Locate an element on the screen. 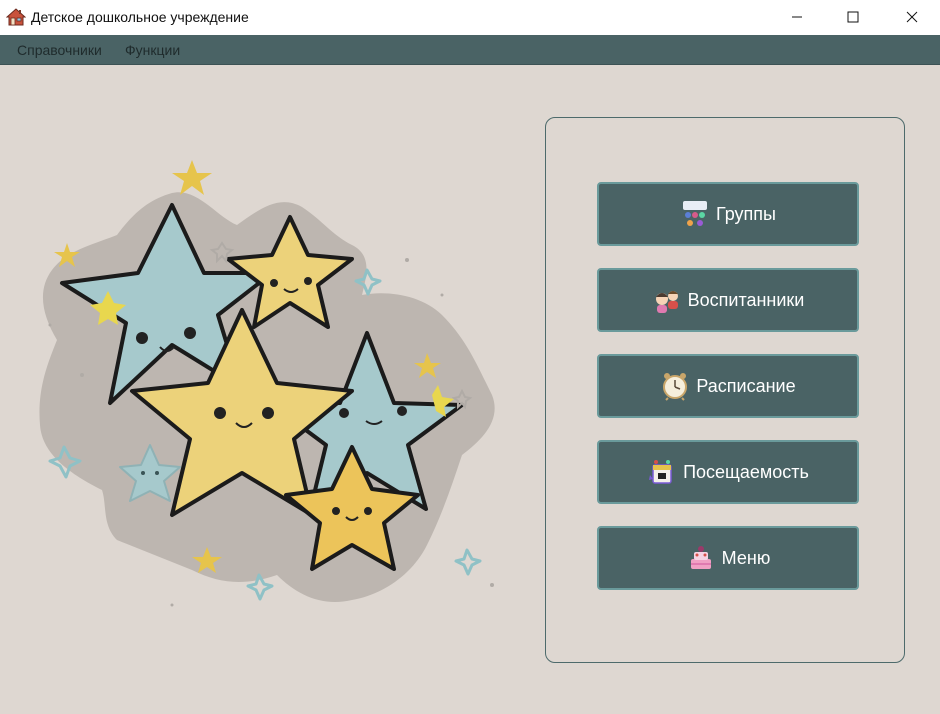 The width and height of the screenshot is (940, 714). pupils-button: Воспитанники is located at coordinates (728, 300).